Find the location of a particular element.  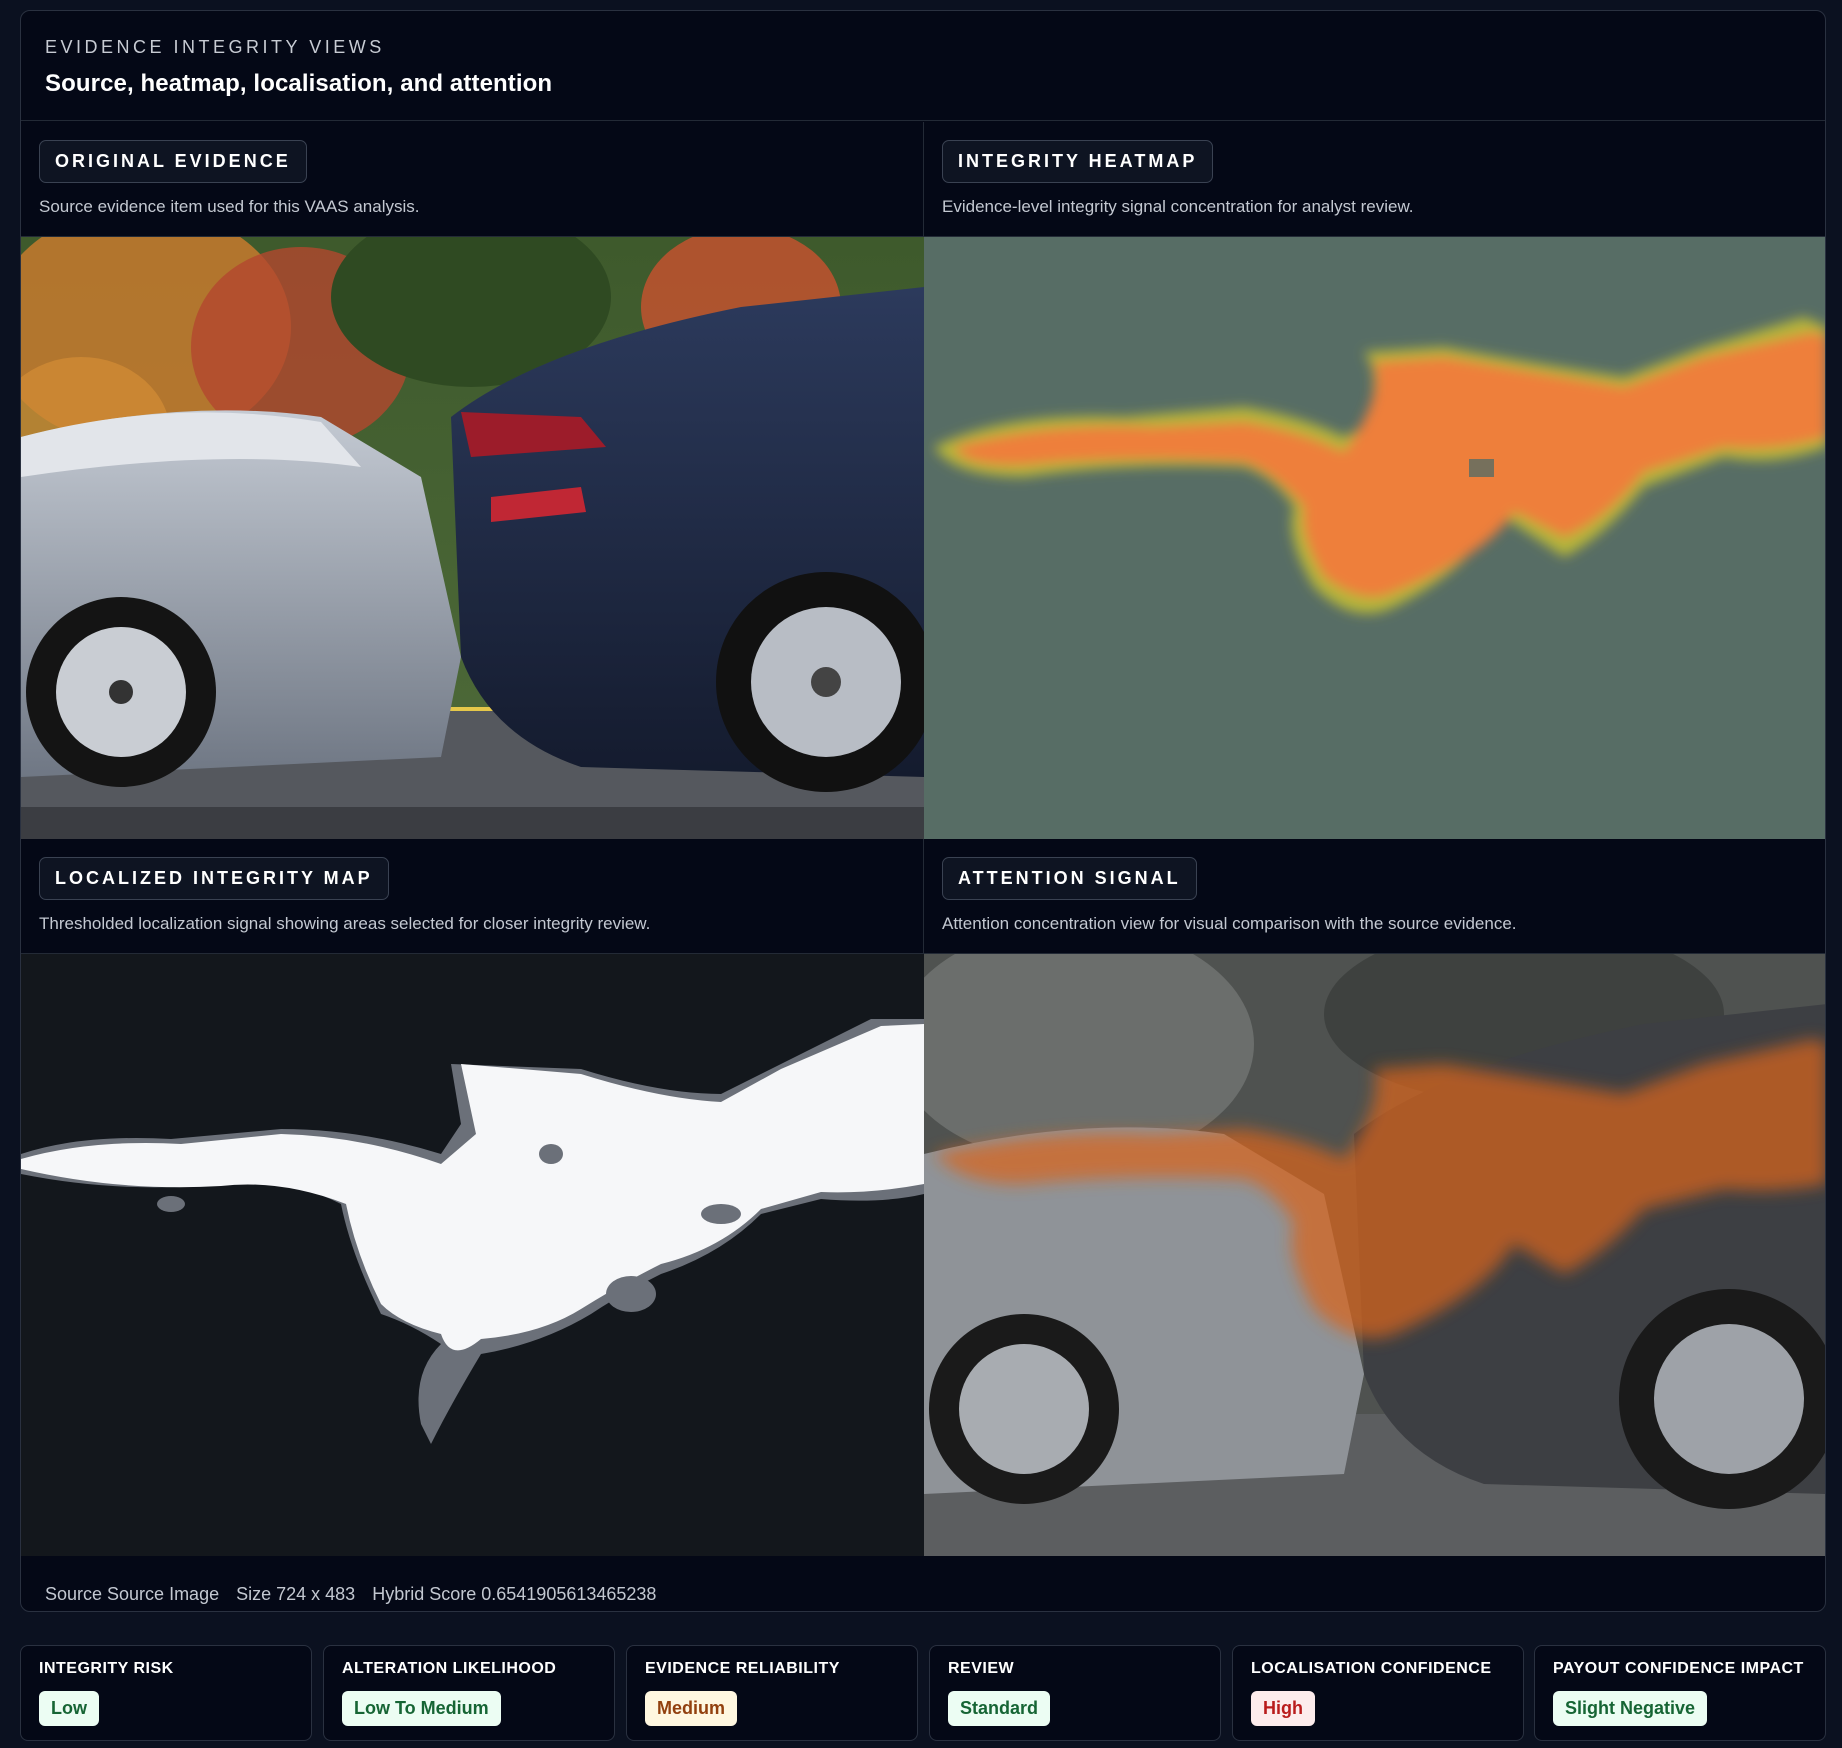

panel-eyebrow: EVIDENCE INTEGRITY VIEWS is located at coordinates (215, 47).